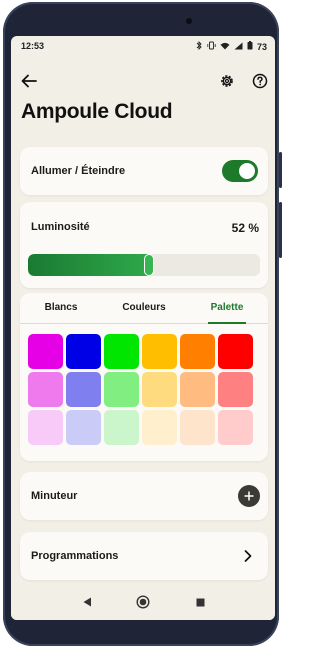 The width and height of the screenshot is (320, 648). I want to click on chevron-right-icon, so click(248, 556).